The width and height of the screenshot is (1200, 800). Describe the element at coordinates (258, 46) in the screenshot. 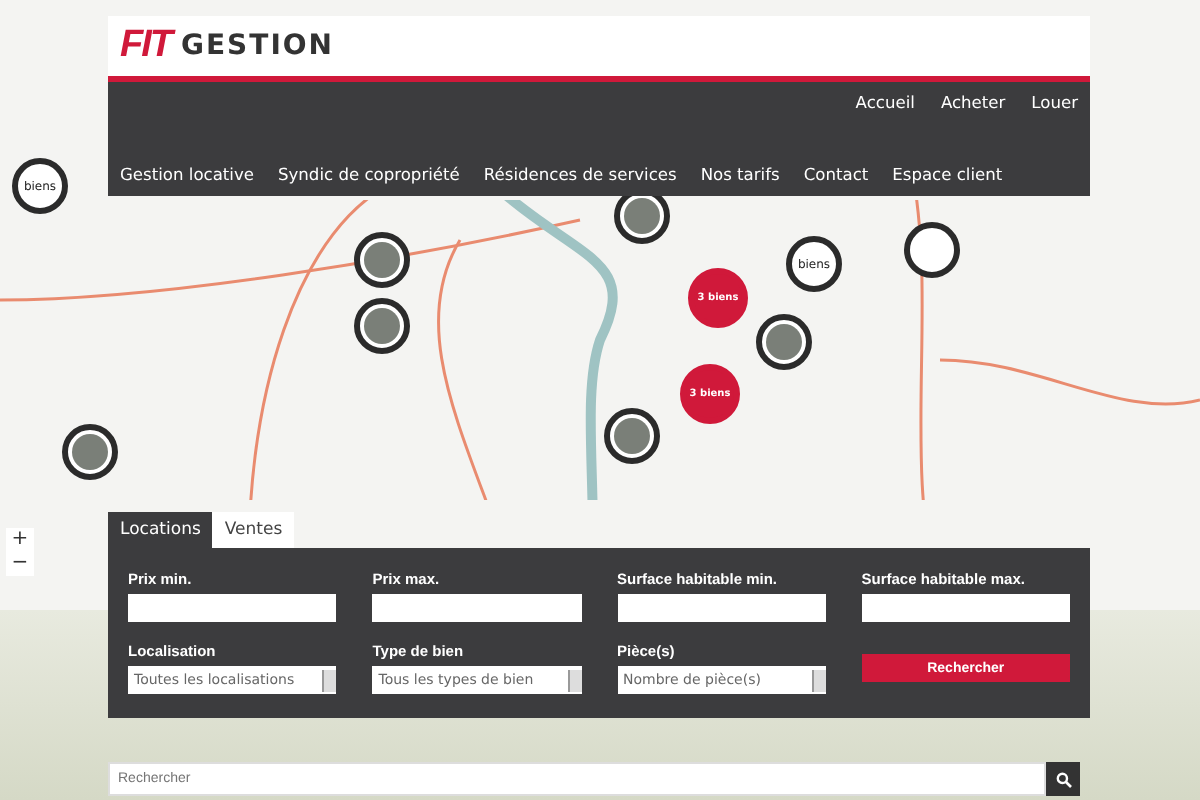

I see `logo-text: GESTION` at that location.